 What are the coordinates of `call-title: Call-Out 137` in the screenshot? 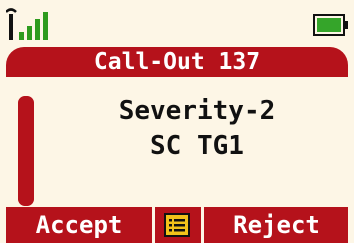 It's located at (177, 62).